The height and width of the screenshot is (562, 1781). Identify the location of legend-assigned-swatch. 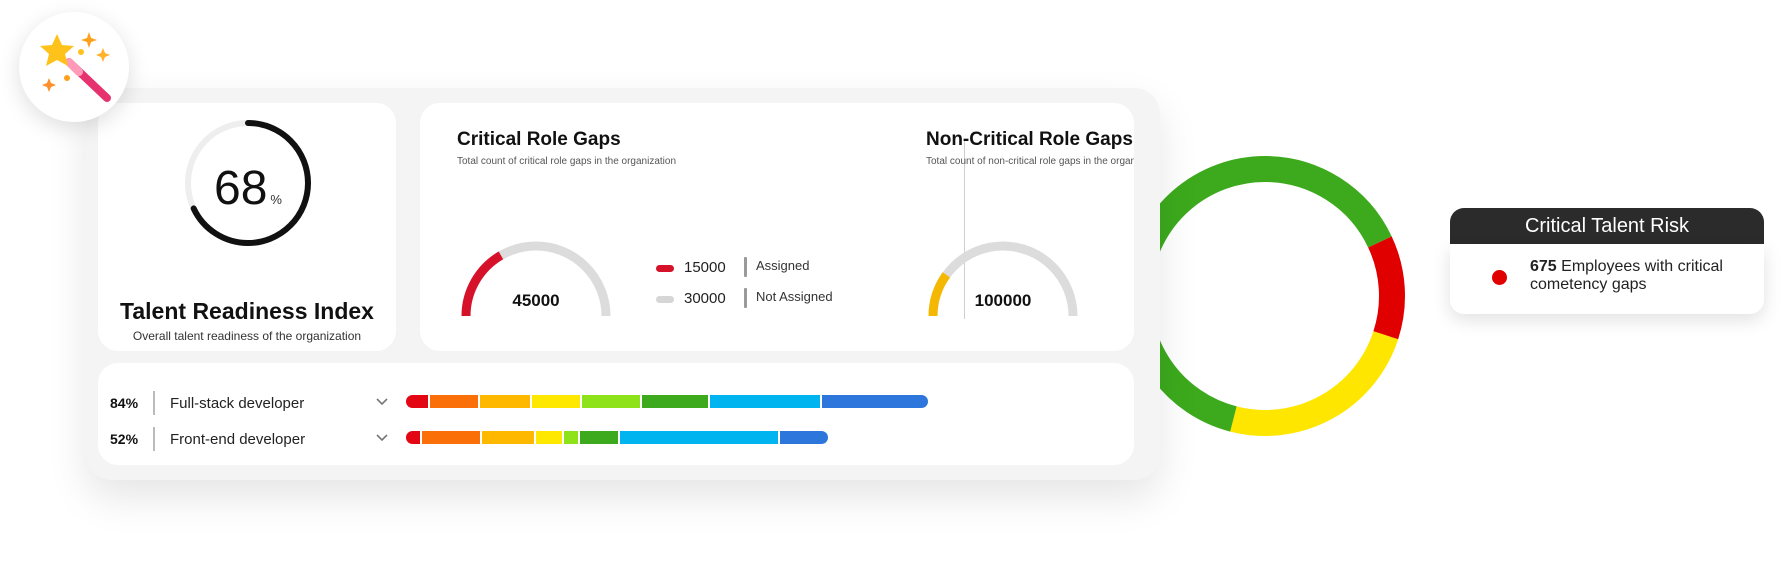
(665, 268).